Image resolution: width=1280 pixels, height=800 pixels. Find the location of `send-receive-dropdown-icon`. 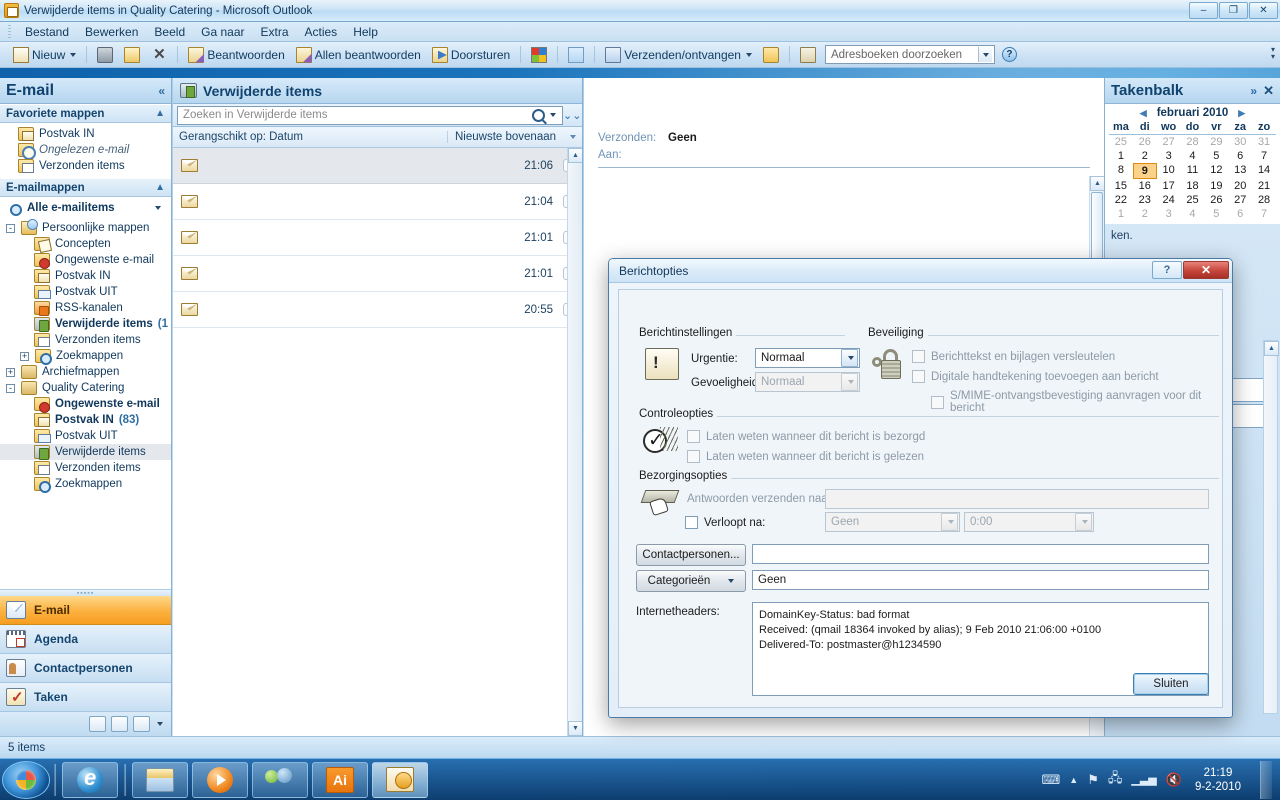

send-receive-dropdown-icon is located at coordinates (748, 54).